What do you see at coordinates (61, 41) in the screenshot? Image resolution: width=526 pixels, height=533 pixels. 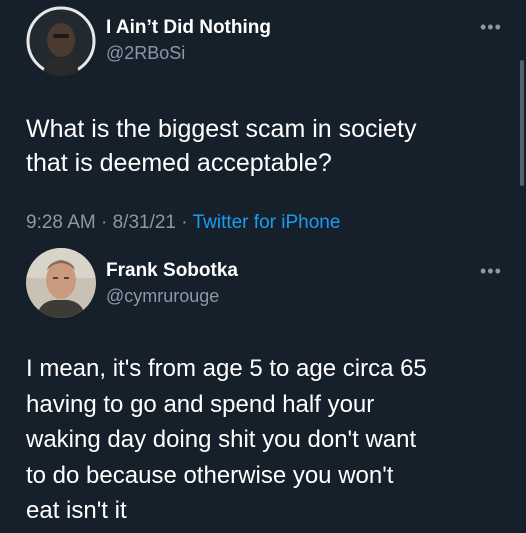 I see `tweet-author-avatar` at bounding box center [61, 41].